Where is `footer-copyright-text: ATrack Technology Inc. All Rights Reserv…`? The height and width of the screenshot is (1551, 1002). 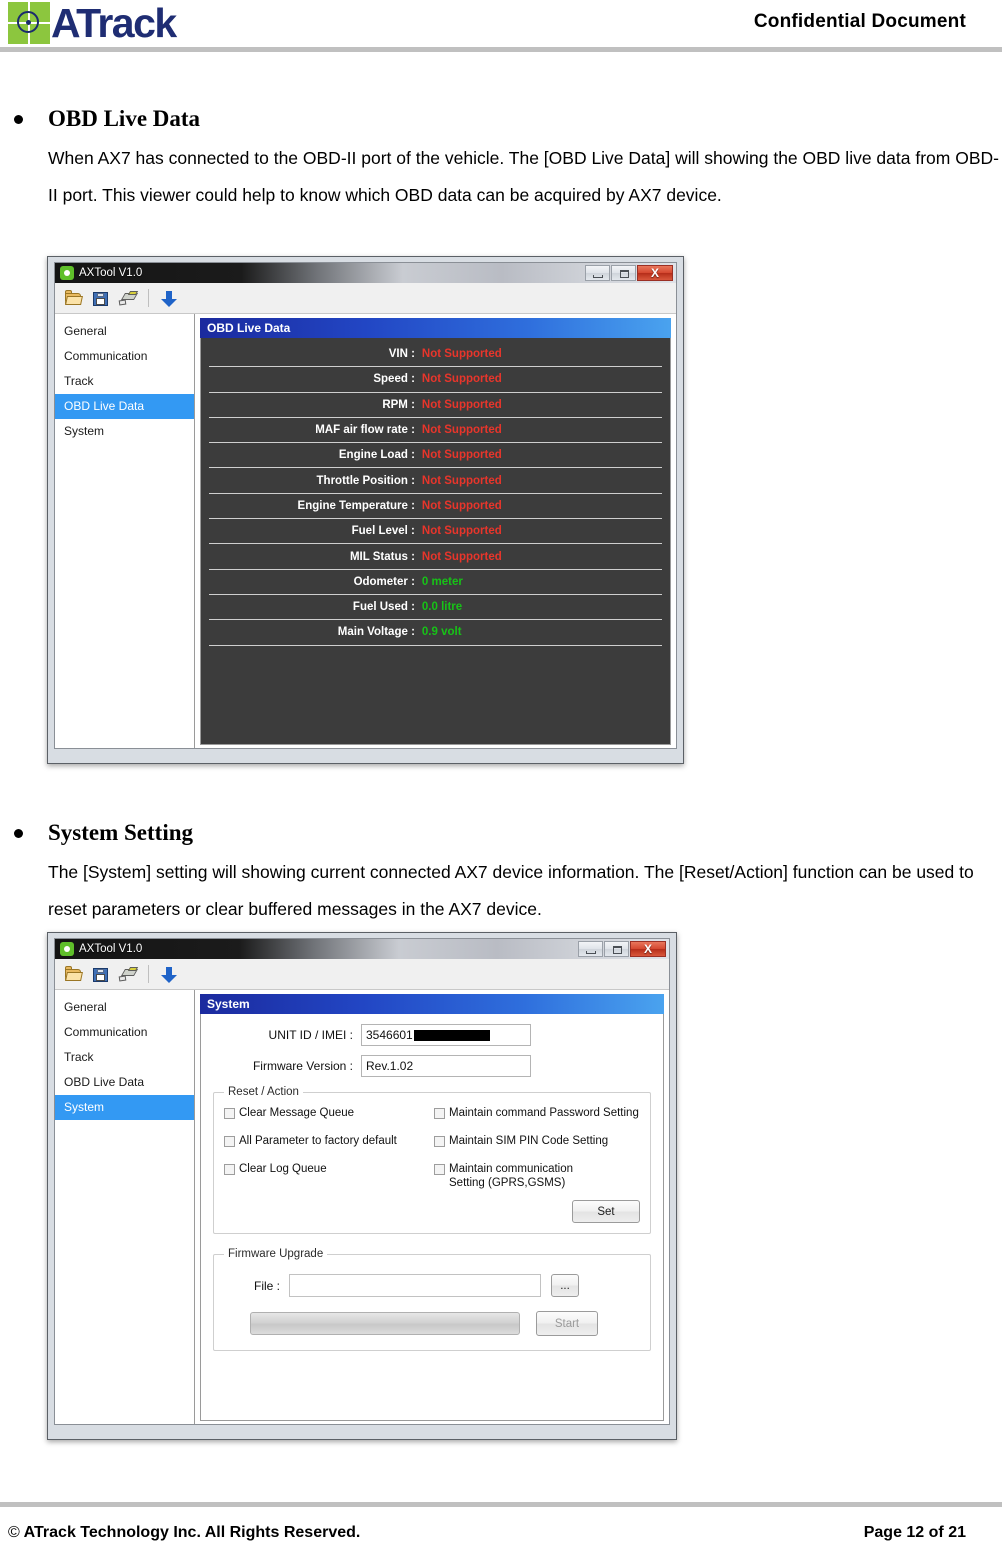 footer-copyright-text: ATrack Technology Inc. All Rights Reserv… is located at coordinates (192, 1532).